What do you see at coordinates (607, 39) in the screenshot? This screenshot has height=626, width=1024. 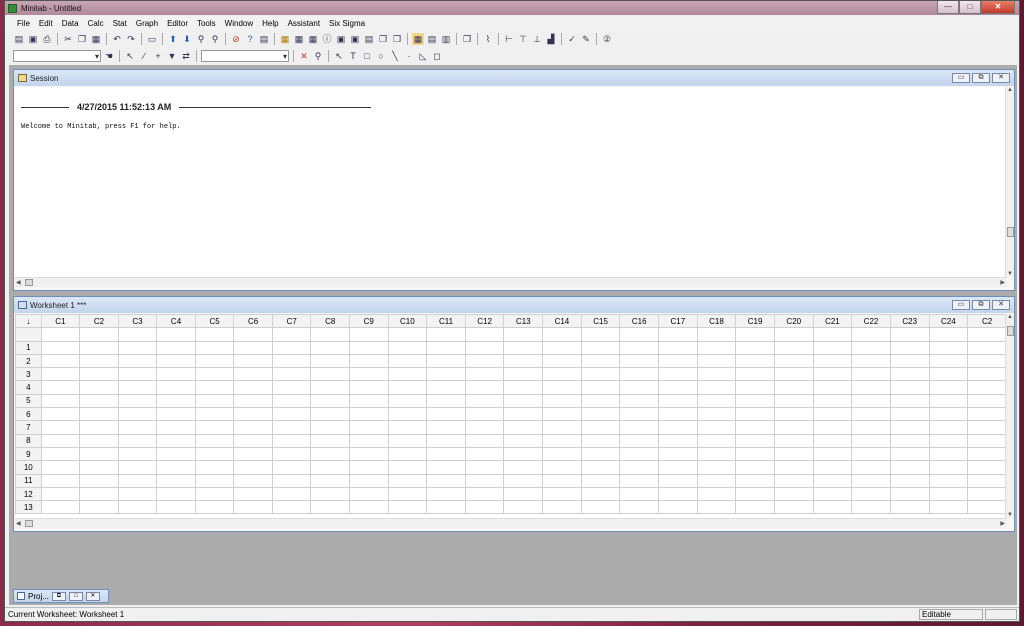 I see `graph-tool-7-icon: ②` at bounding box center [607, 39].